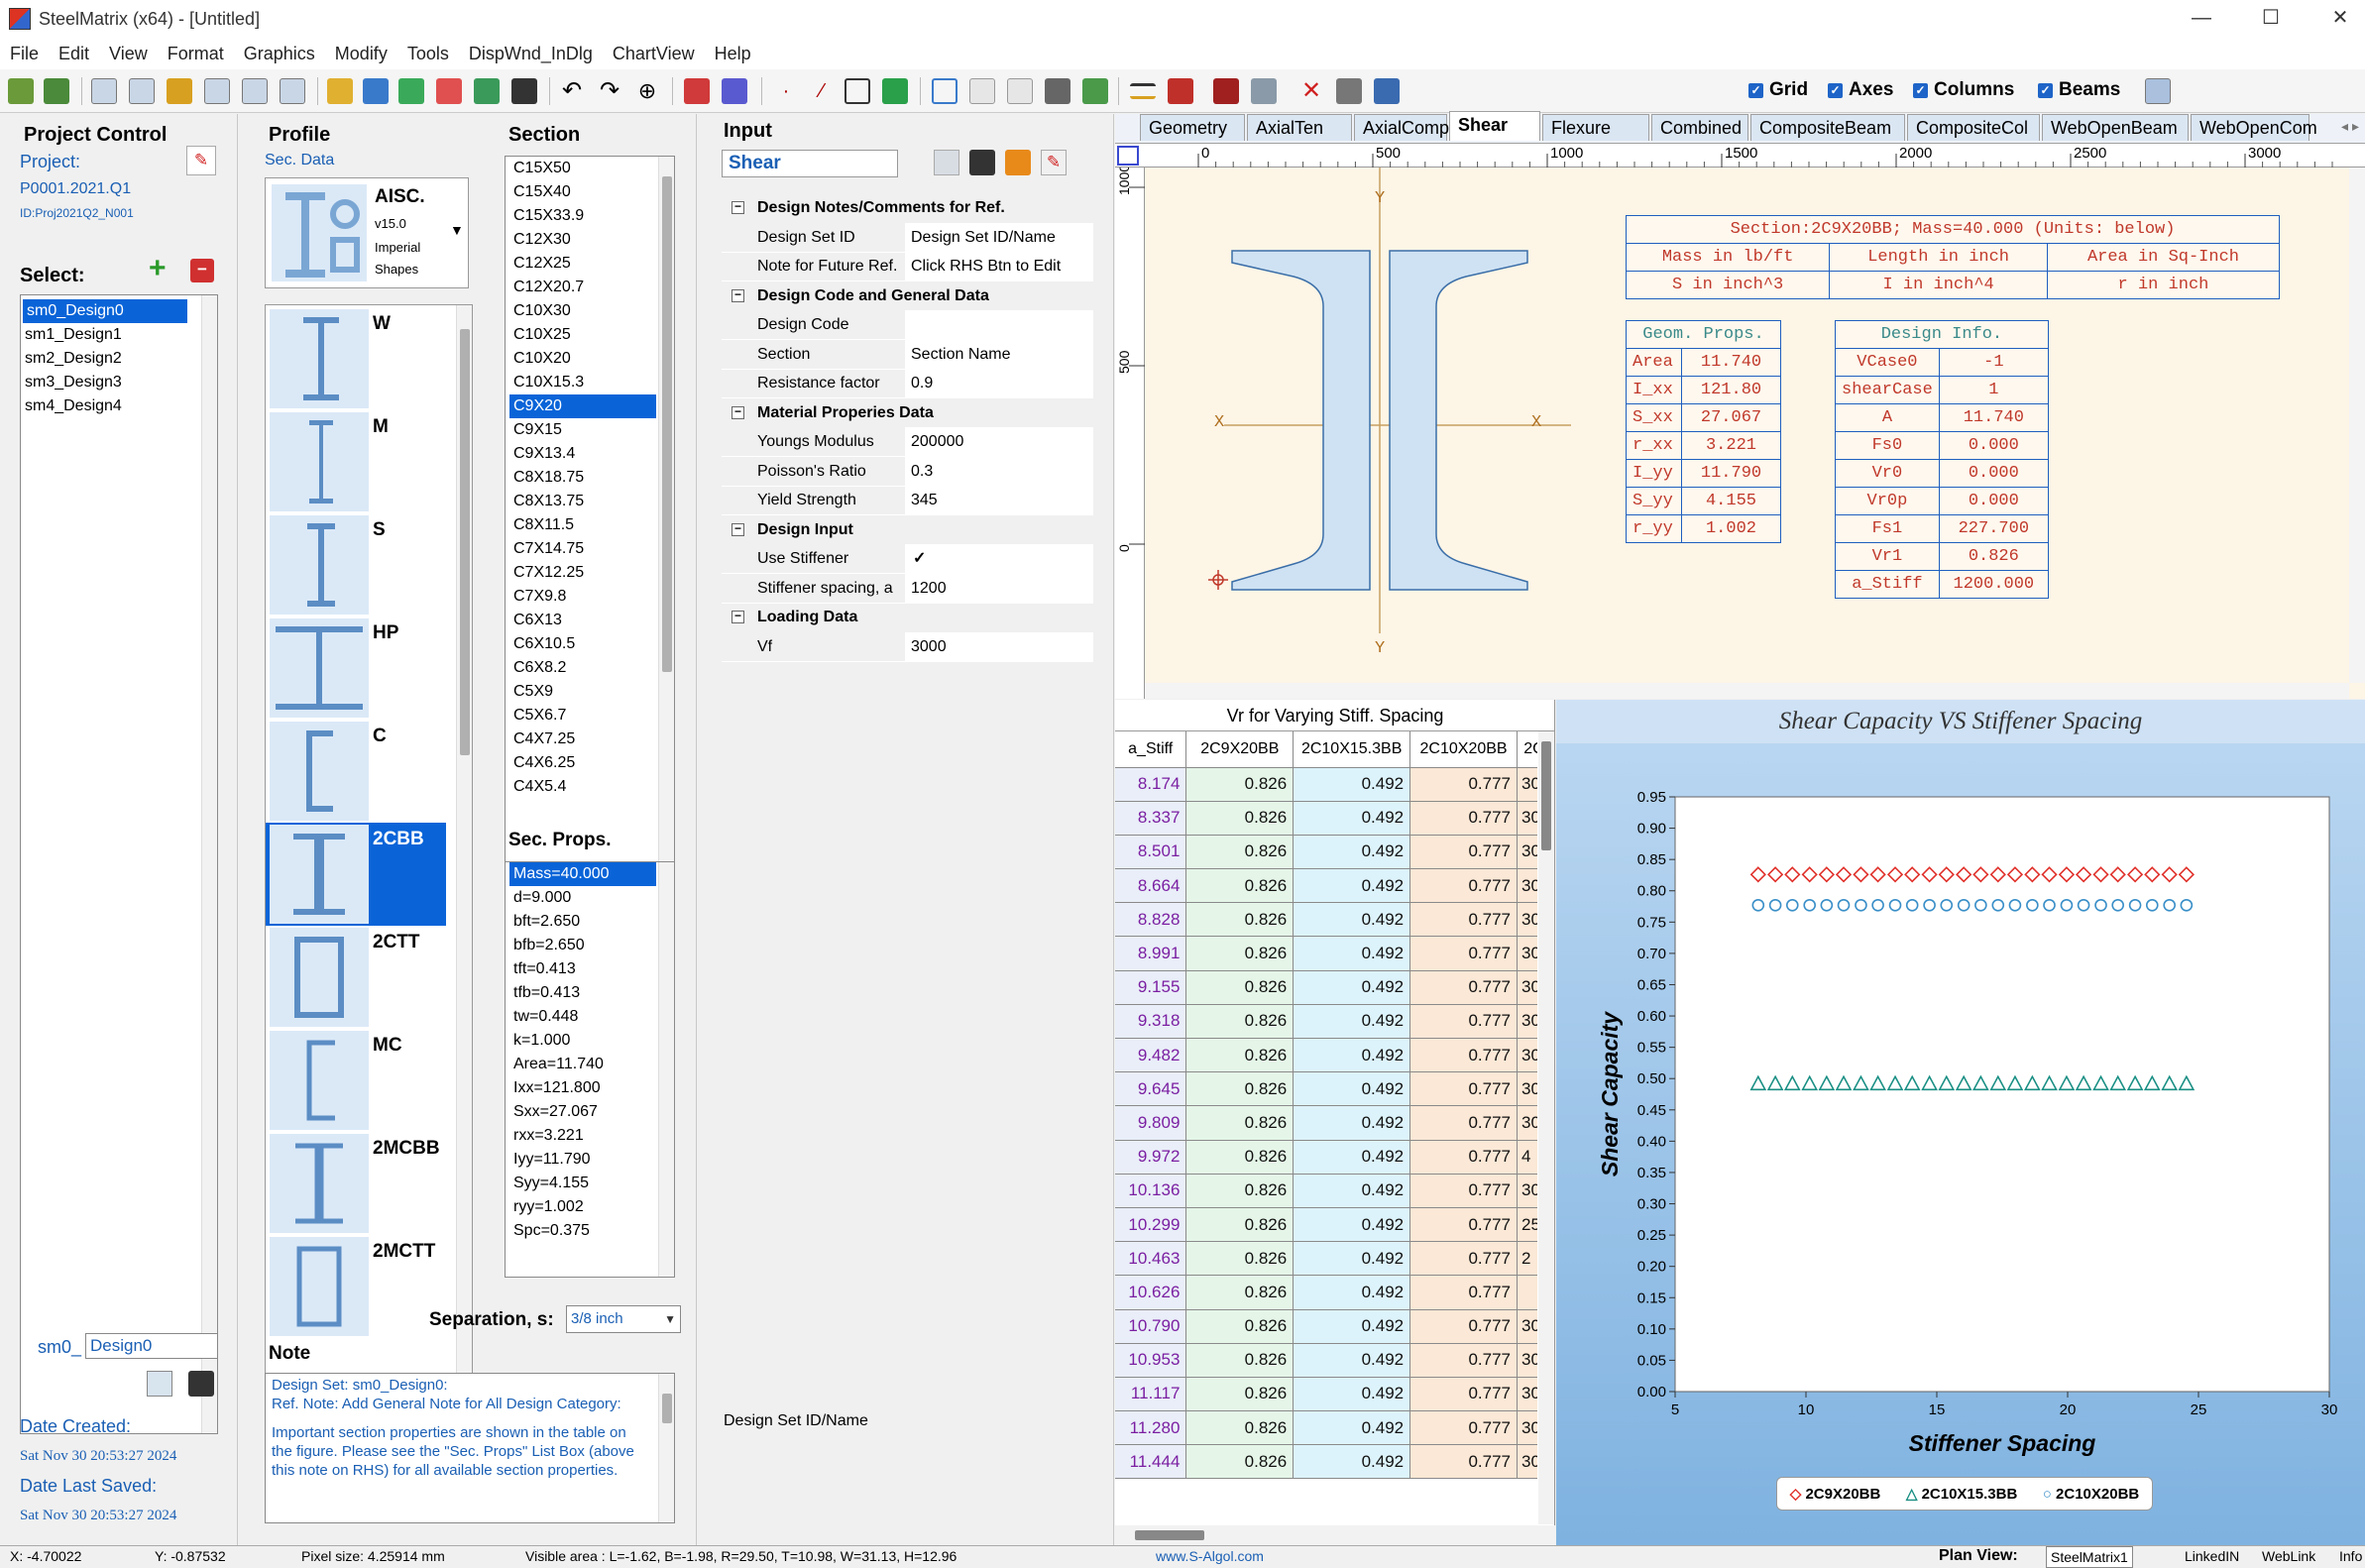 The image size is (2365, 1568). I want to click on list-item: sm1_Design1, so click(119, 335).